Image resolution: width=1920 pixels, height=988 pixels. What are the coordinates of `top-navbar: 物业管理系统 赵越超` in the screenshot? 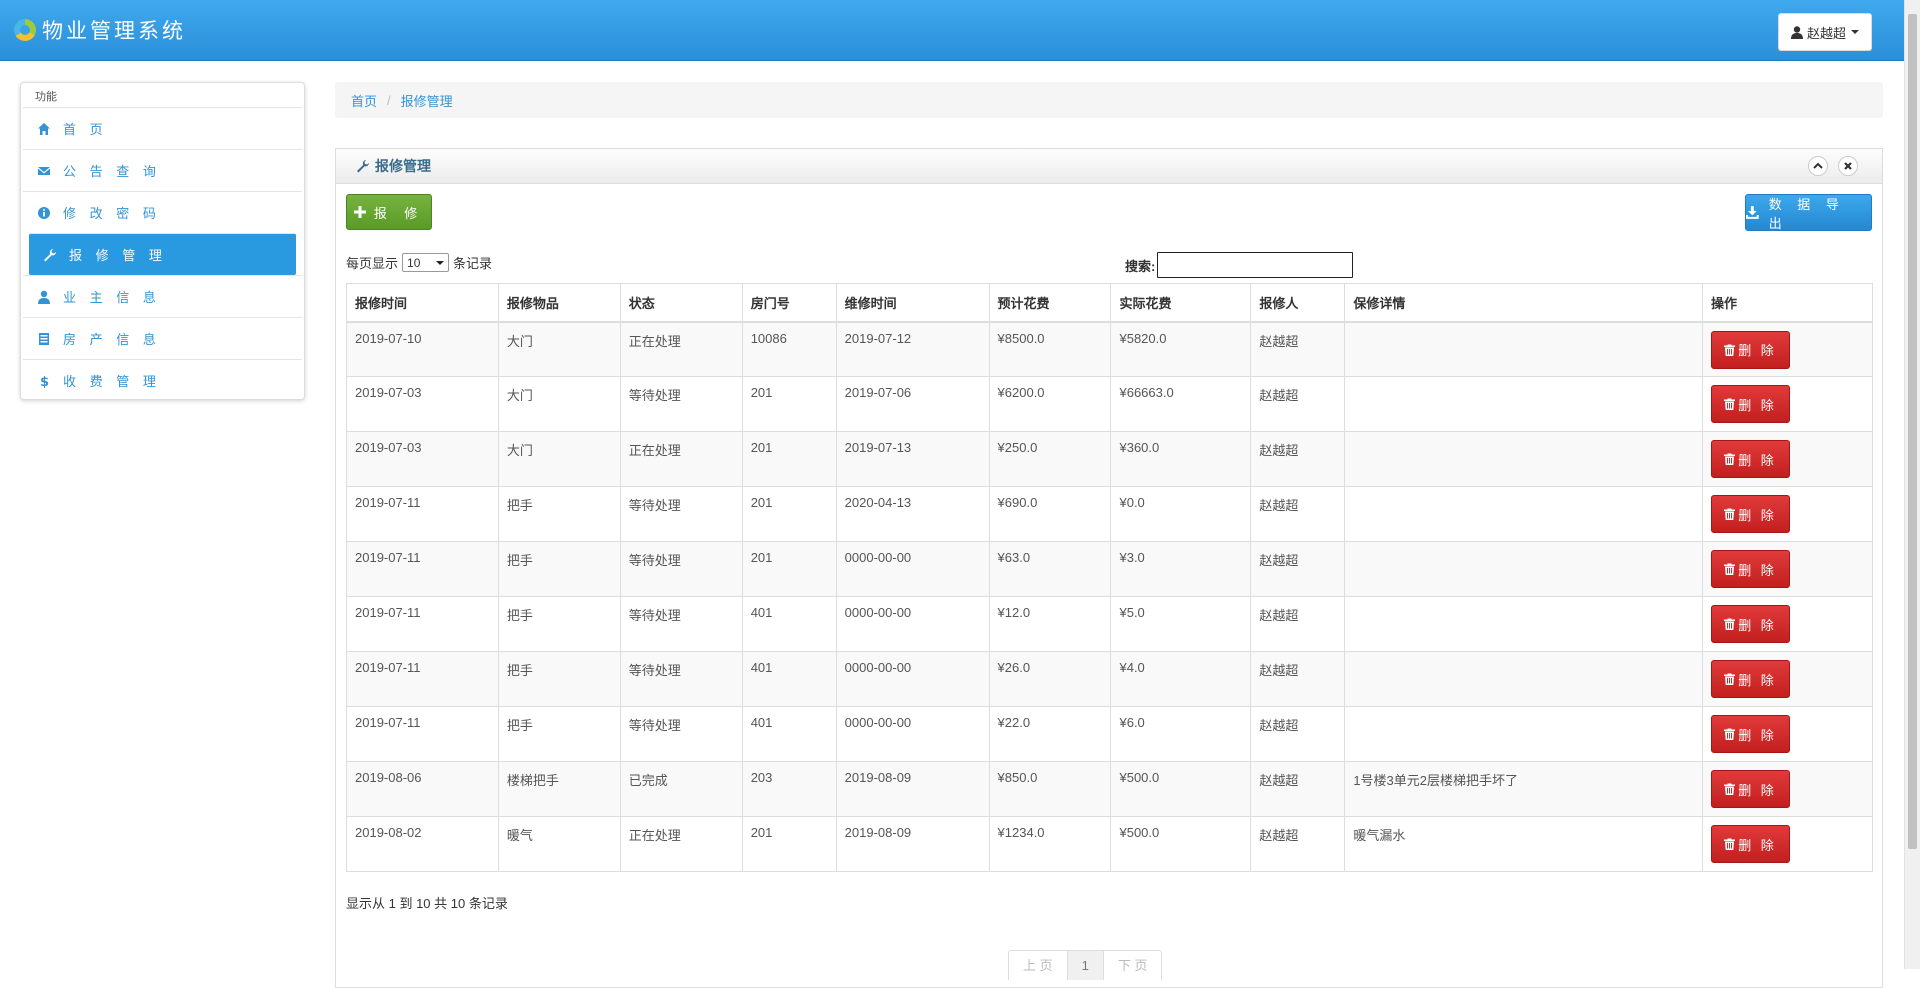 It's located at (952, 30).